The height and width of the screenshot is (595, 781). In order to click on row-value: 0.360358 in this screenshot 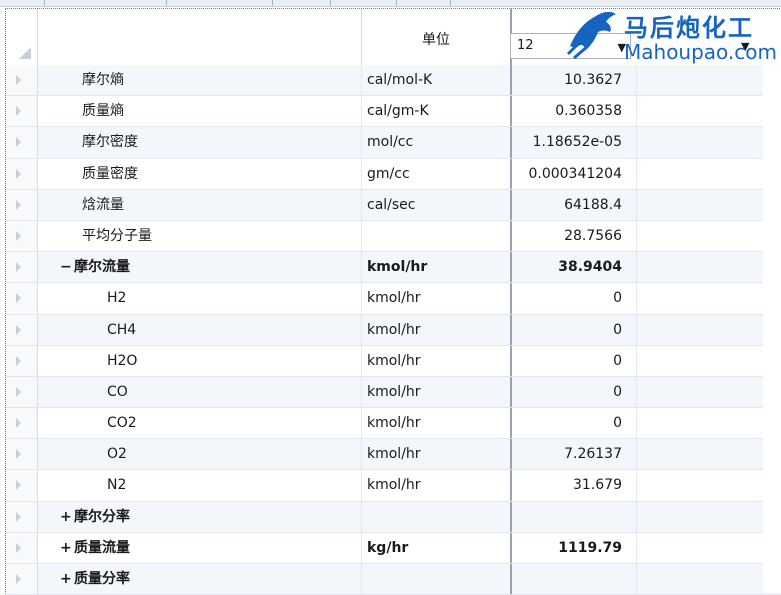, I will do `click(567, 111)`.